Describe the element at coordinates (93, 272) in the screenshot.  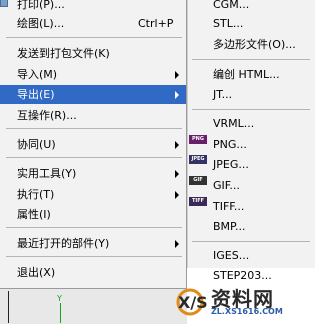
I see `menu-item-exit: 退出(X)` at that location.